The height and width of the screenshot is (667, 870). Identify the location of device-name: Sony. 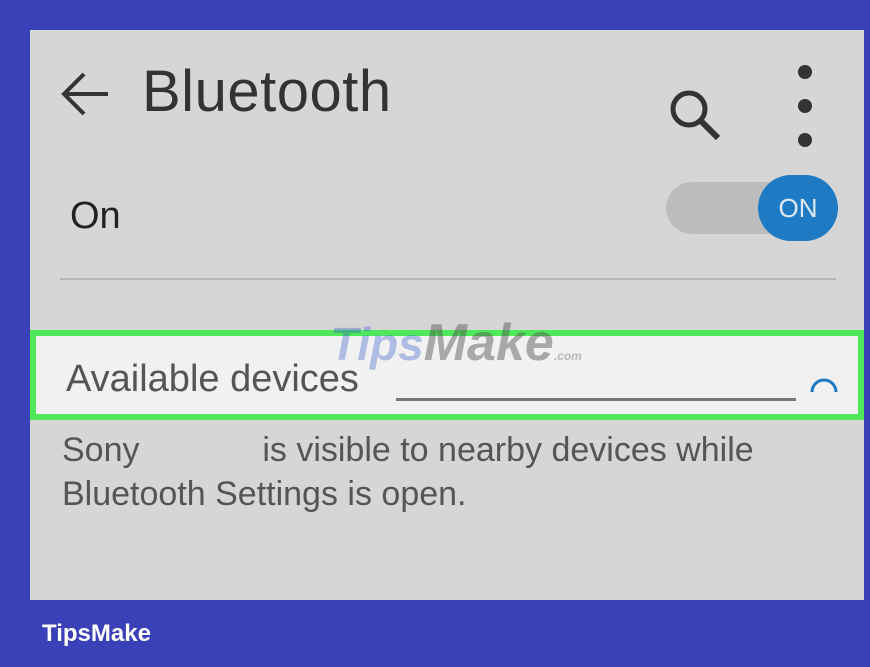
(101, 450).